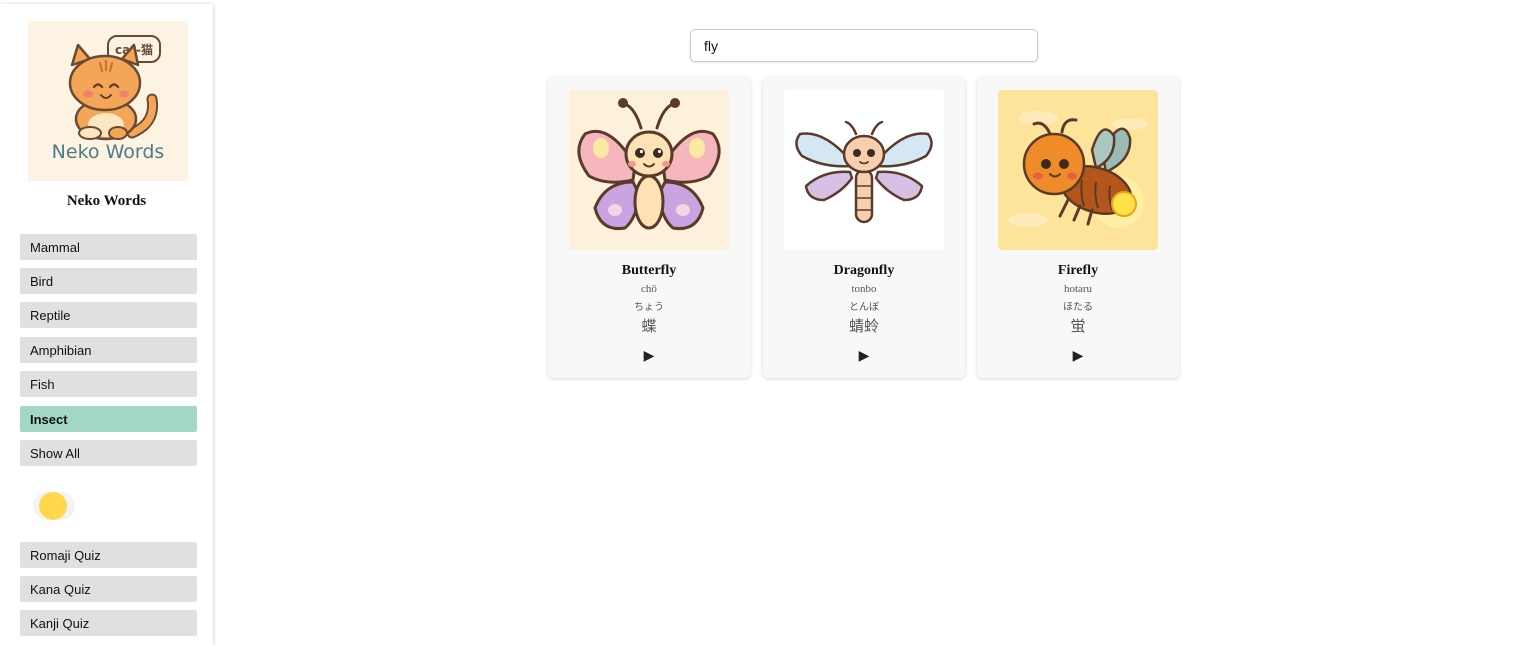  I want to click on logo-wordmark: Neko Words, so click(108, 152).